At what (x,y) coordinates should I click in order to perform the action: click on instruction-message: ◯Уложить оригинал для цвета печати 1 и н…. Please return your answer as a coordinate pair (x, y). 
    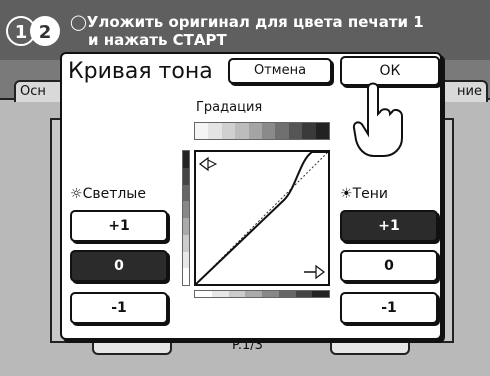
    Looking at the image, I should click on (275, 31).